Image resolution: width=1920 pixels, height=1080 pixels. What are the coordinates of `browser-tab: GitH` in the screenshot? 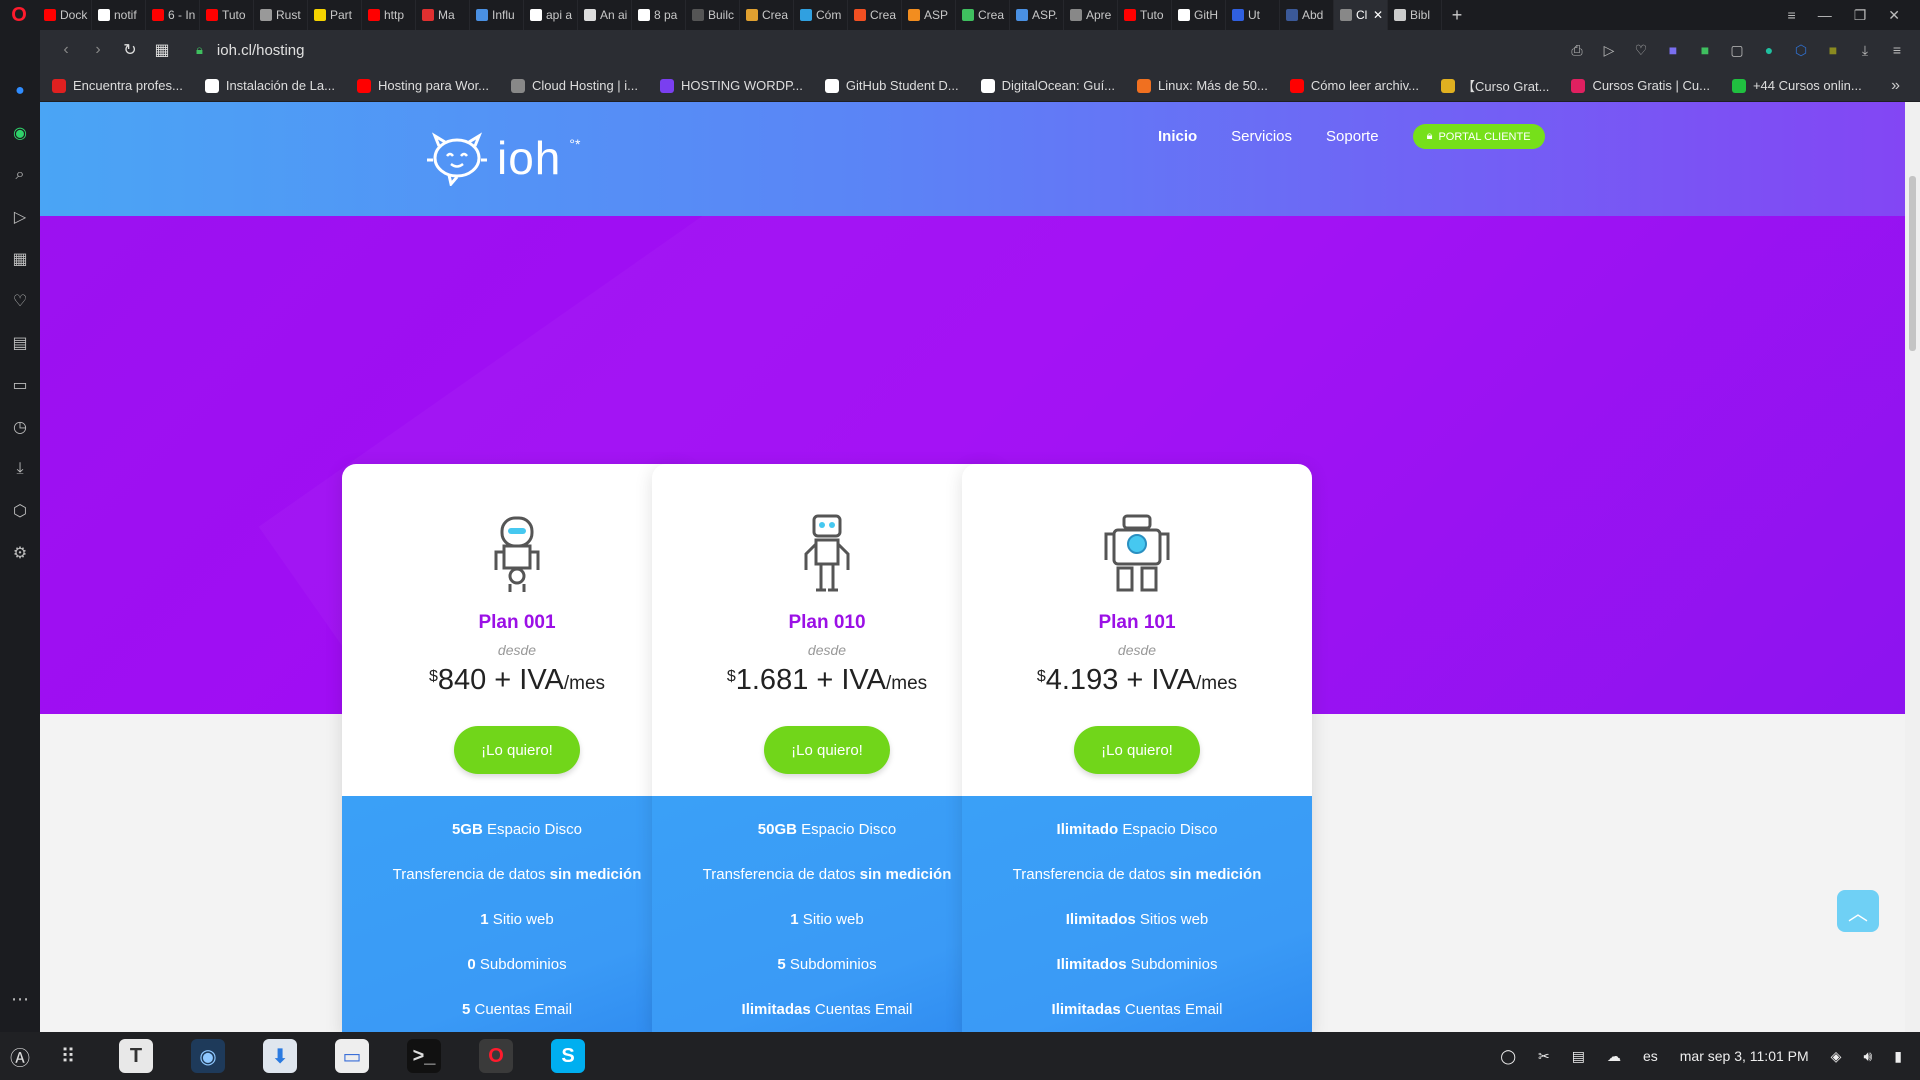 It's located at (1199, 15).